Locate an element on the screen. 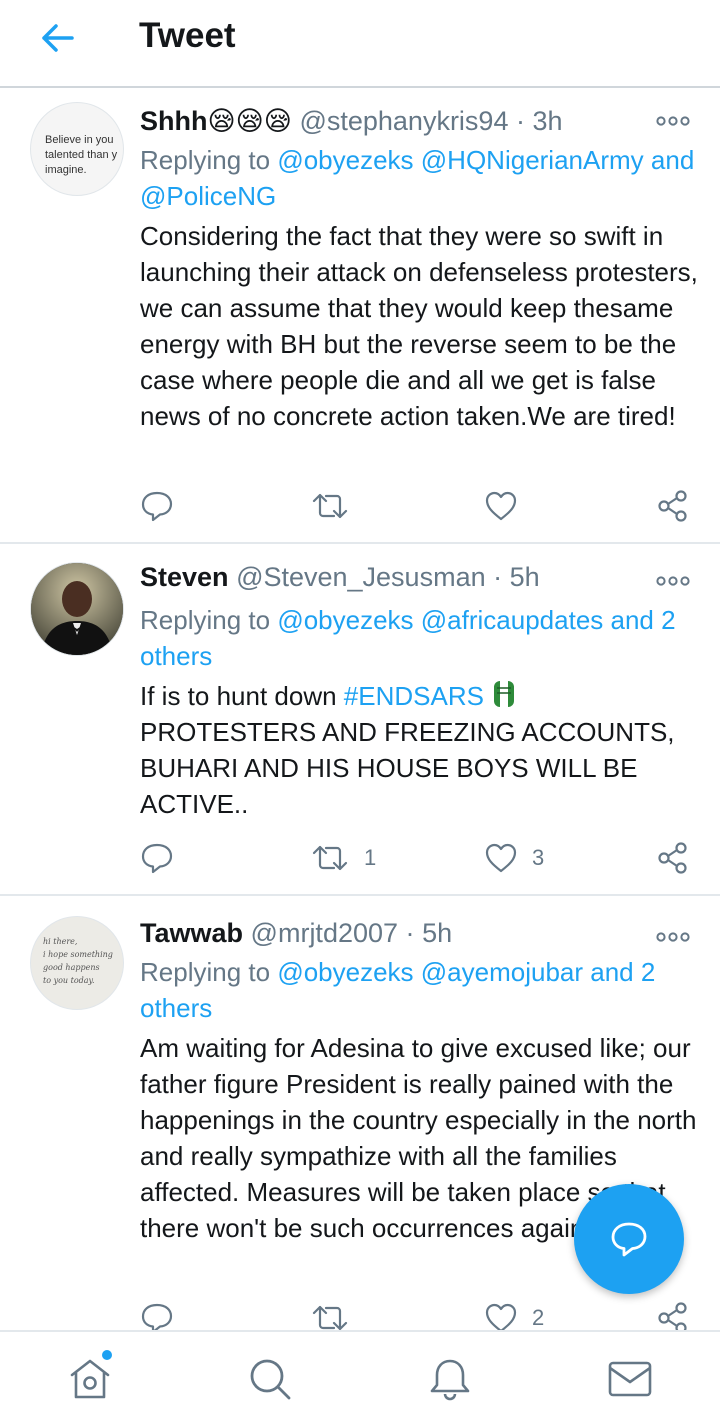  mention-link: @HQNigerianArmy is located at coordinates (532, 160).